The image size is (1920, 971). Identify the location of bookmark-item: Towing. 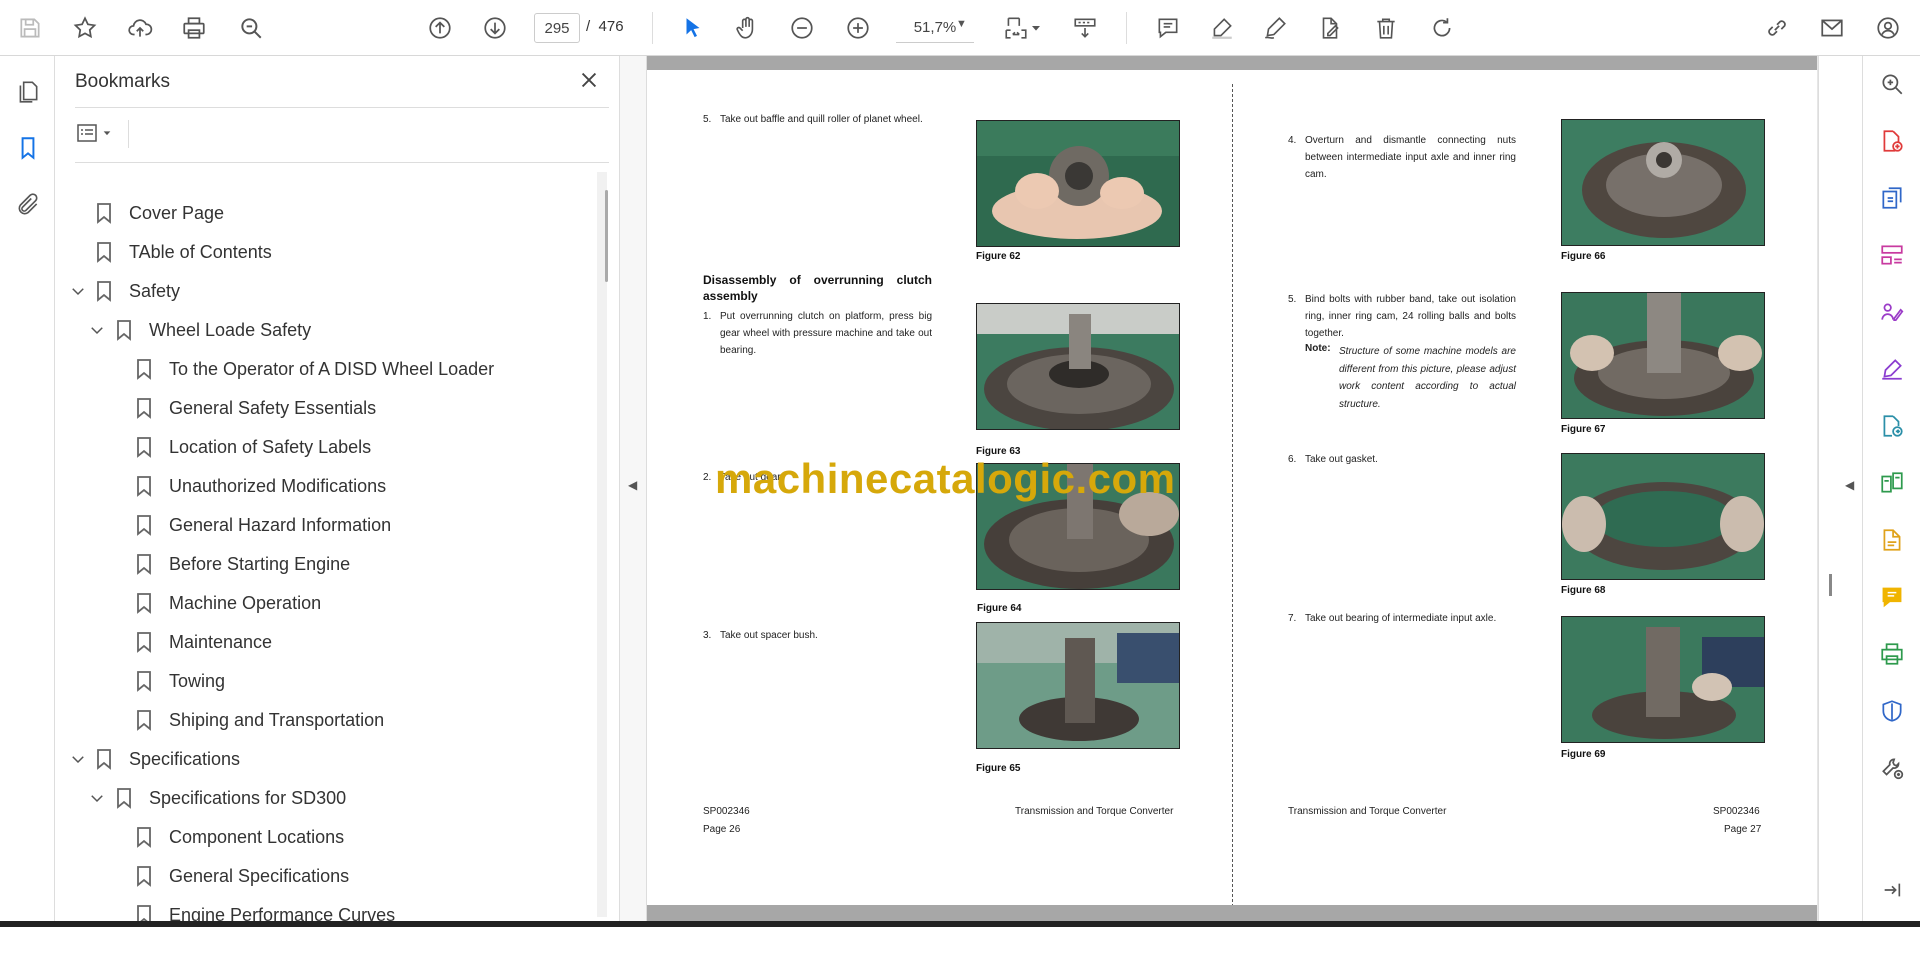
(180, 681).